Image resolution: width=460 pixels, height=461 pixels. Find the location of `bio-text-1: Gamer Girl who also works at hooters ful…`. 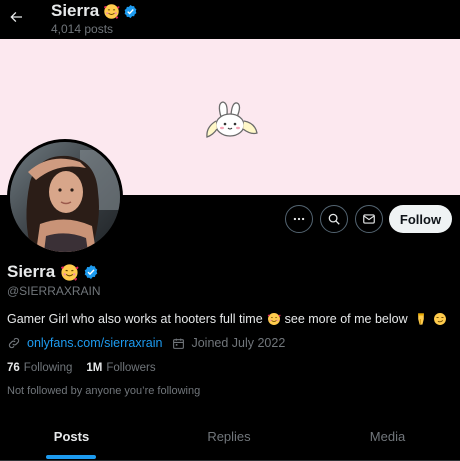

bio-text-1: Gamer Girl who also works at hooters ful… is located at coordinates (135, 319).